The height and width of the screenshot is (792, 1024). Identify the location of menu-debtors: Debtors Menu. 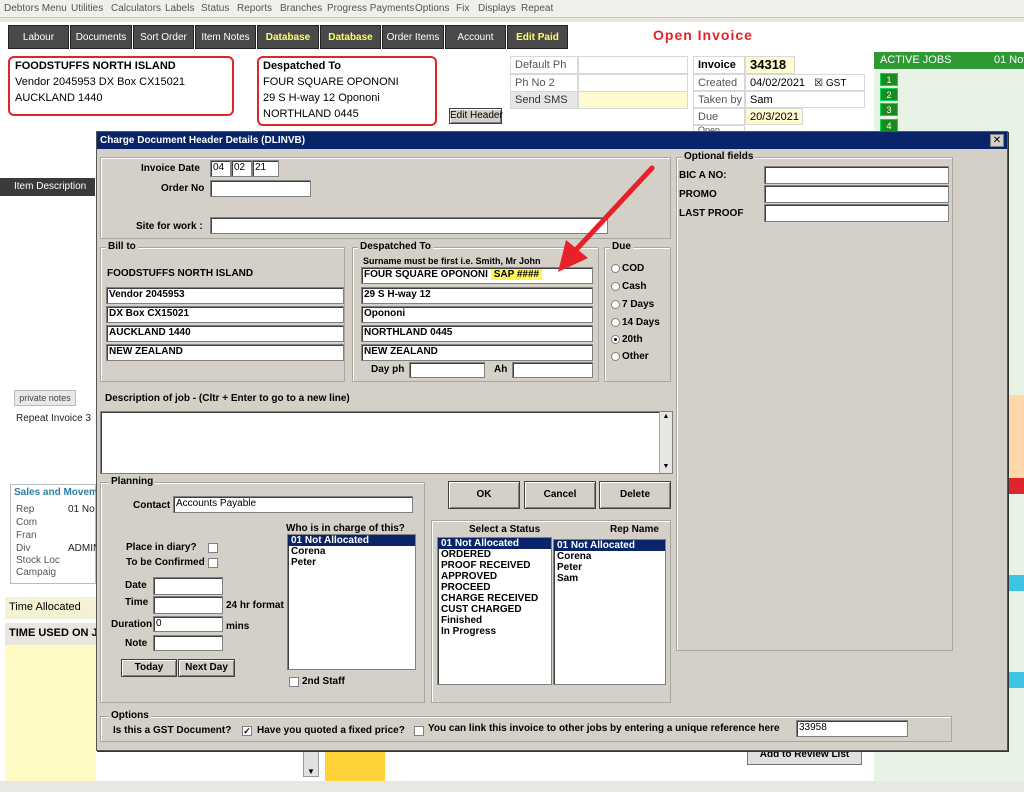
(35, 8).